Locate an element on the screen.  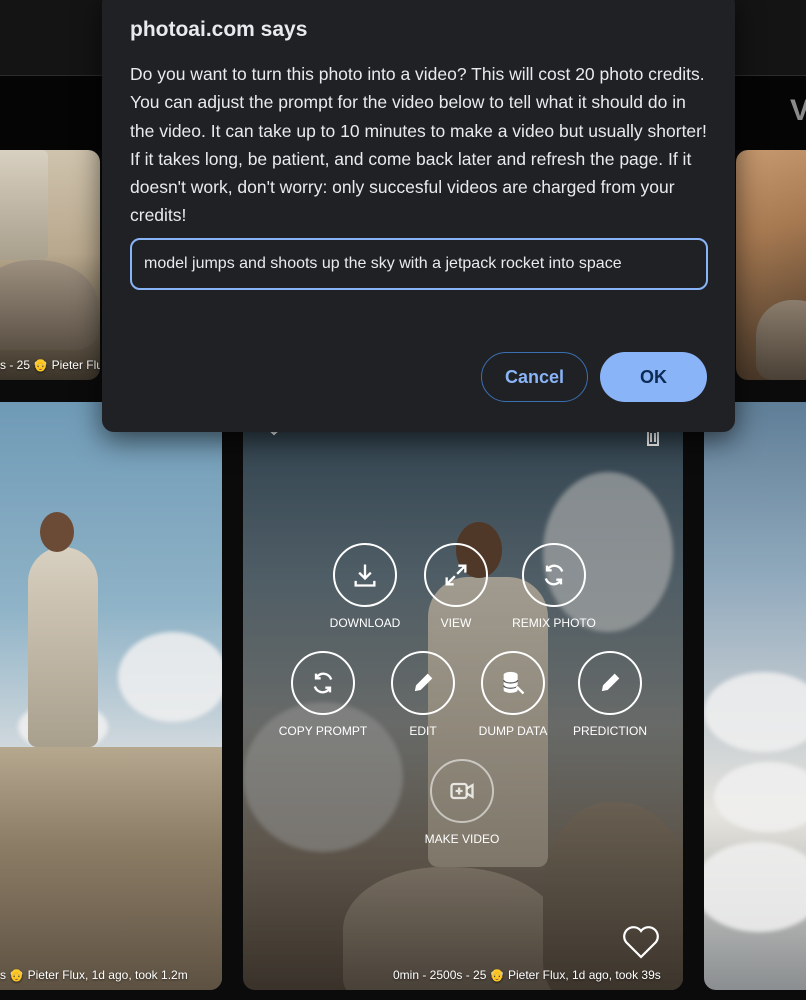
video-prompt-input is located at coordinates (419, 264).